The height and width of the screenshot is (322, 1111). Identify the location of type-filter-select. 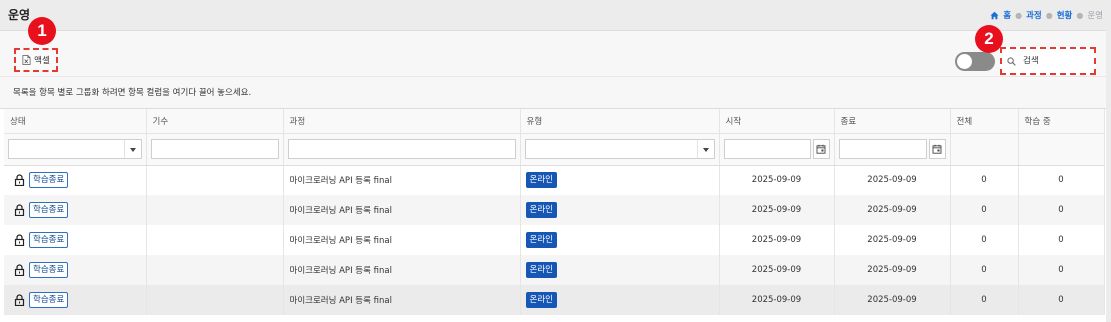
(619, 149).